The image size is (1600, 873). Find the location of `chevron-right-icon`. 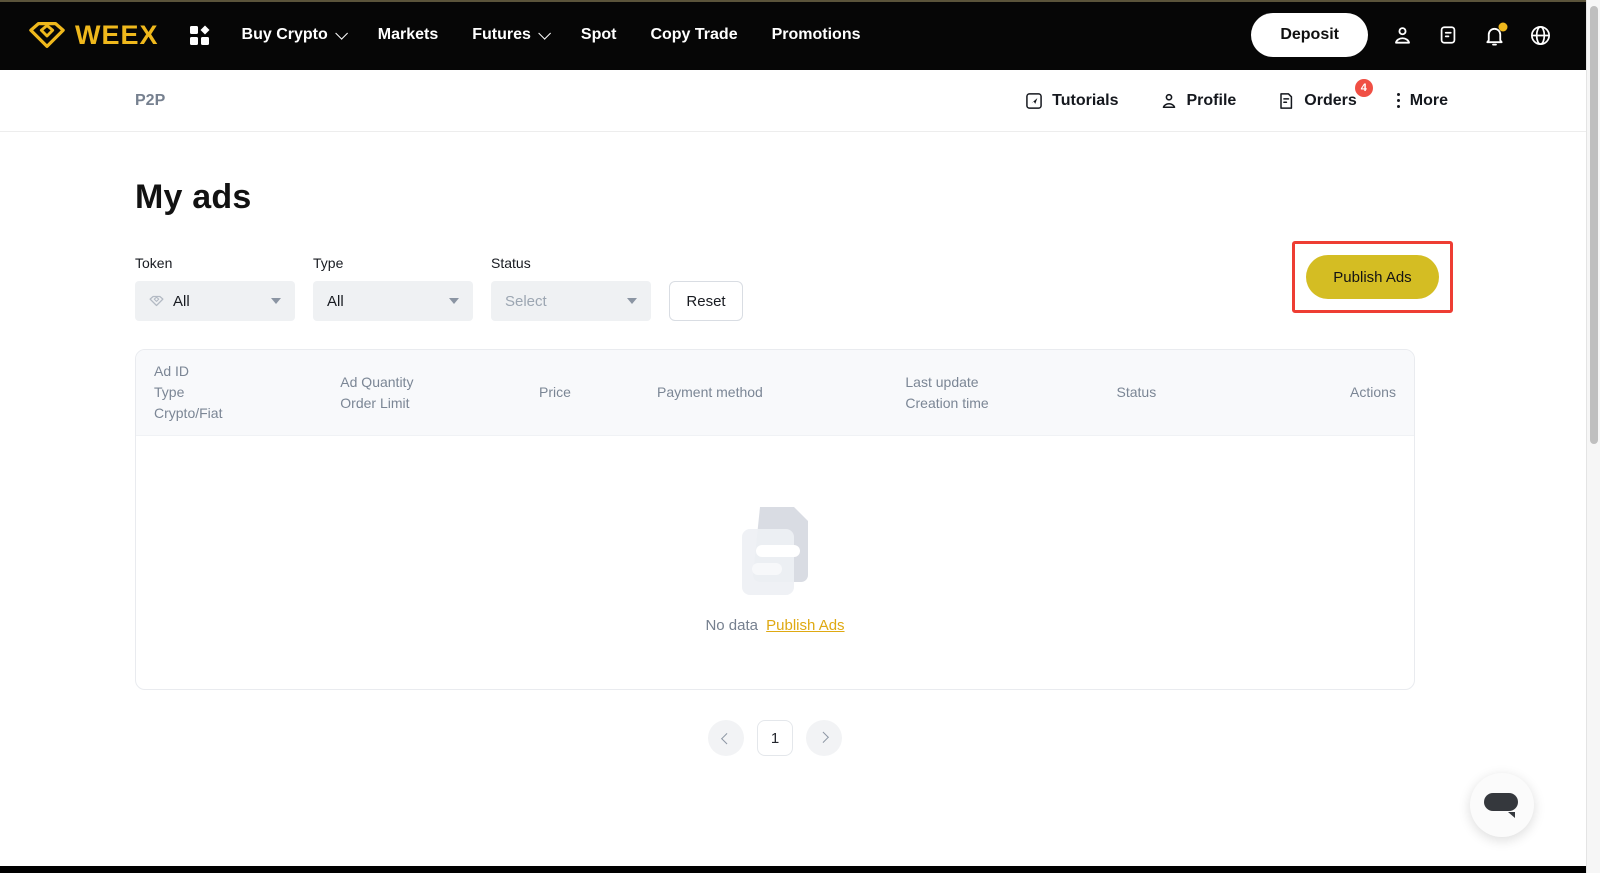

chevron-right-icon is located at coordinates (823, 737).